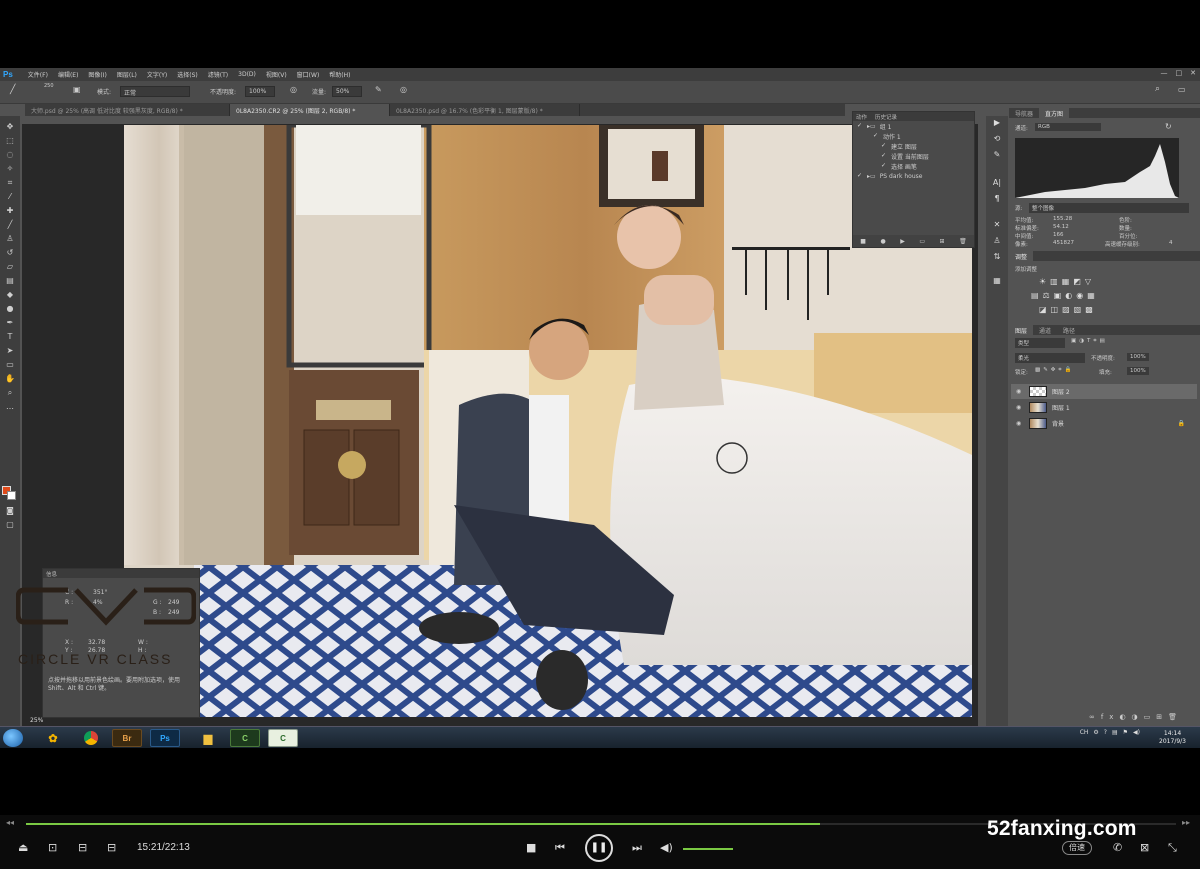  Describe the element at coordinates (1144, 847) in the screenshot. I see `playlist-icon: ⊠` at that location.